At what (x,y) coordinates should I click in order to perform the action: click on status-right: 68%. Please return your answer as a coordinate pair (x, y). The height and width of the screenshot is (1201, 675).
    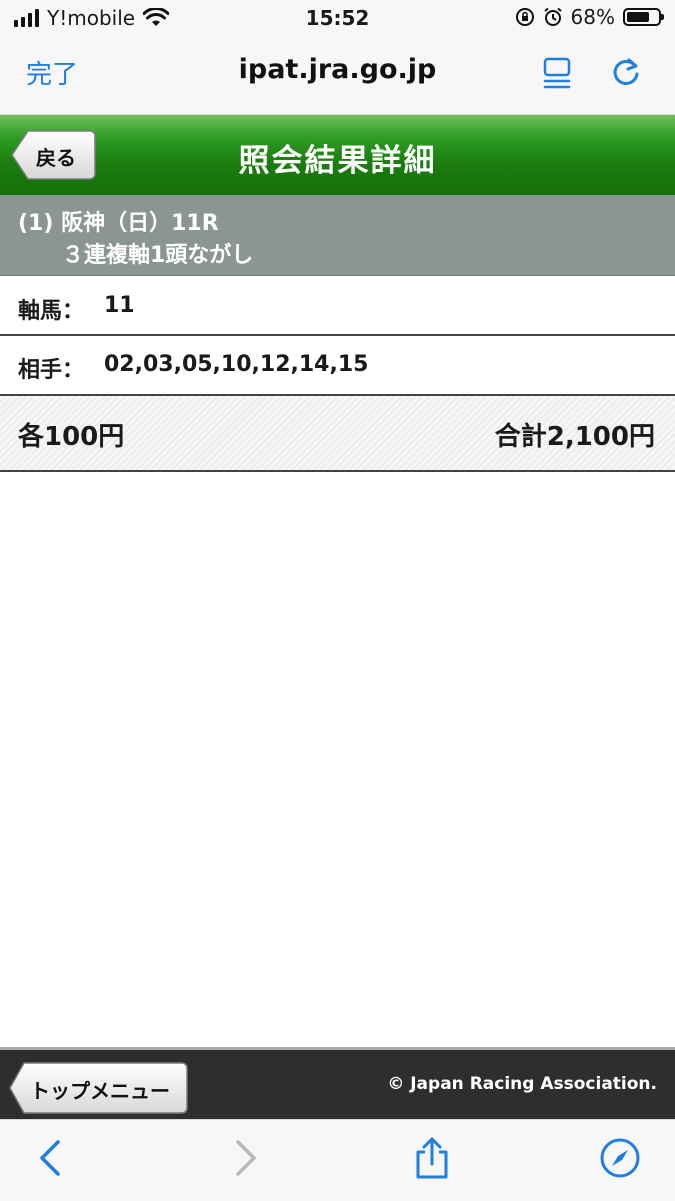
    Looking at the image, I should click on (589, 17).